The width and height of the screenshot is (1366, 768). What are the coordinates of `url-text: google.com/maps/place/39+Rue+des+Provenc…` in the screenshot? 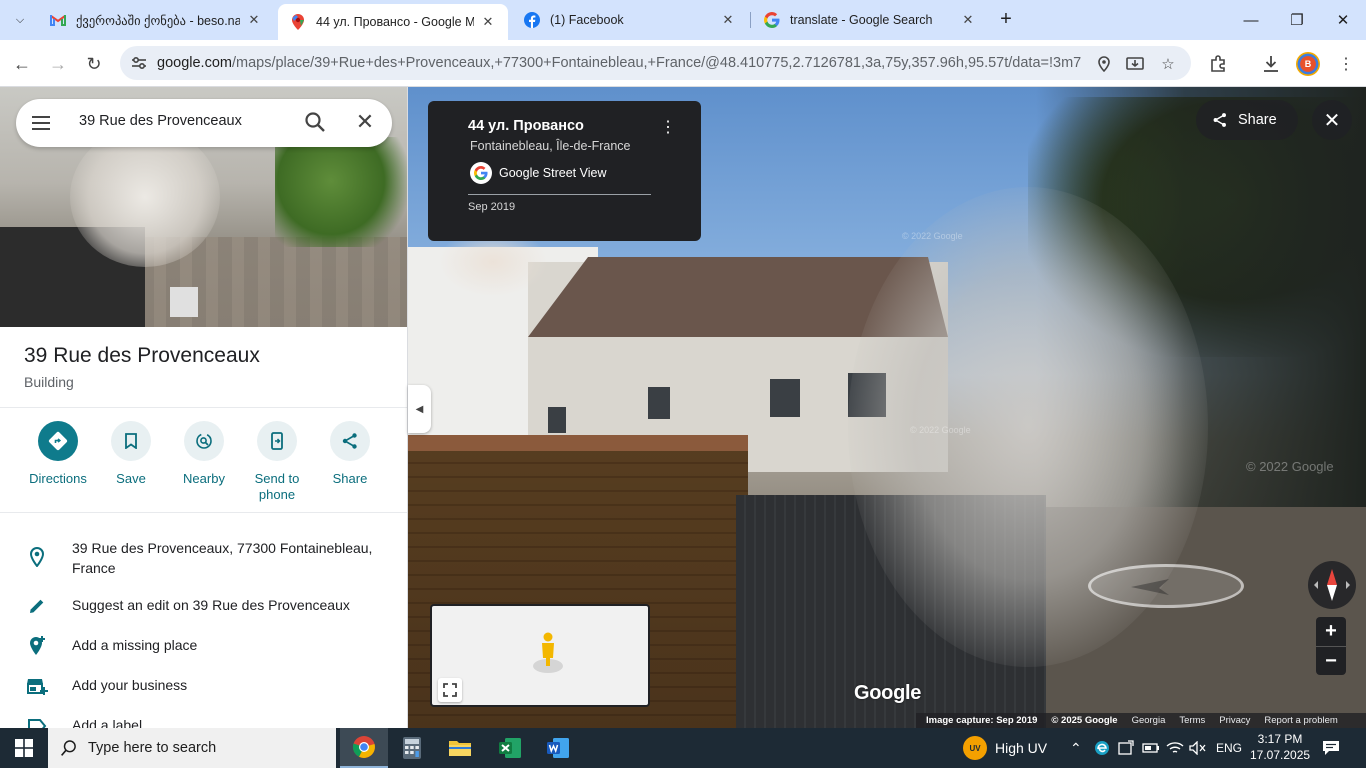 It's located at (619, 63).